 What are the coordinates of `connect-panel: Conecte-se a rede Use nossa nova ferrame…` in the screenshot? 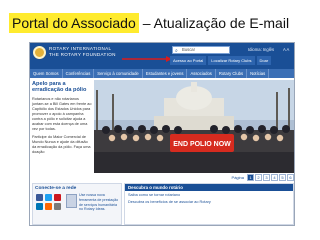 It's located at (77, 204).